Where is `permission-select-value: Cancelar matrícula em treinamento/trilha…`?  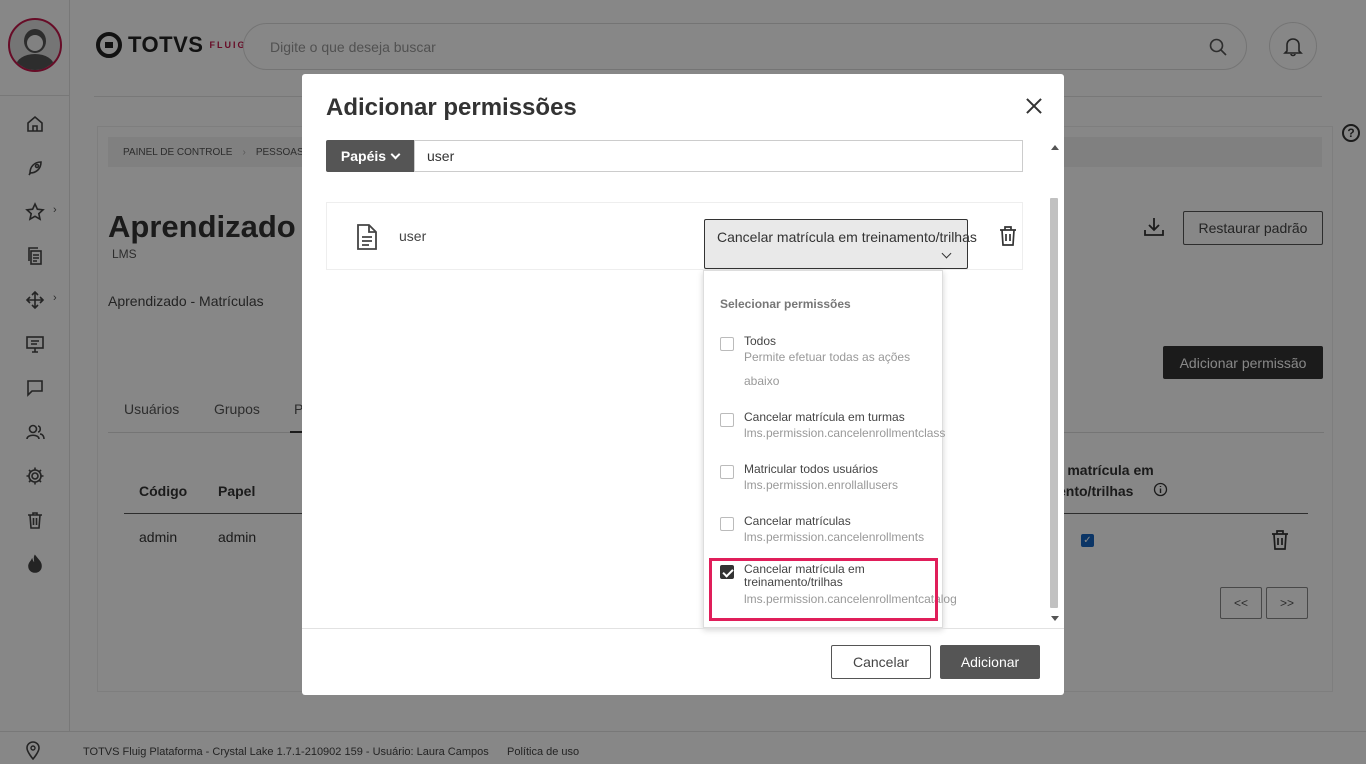
permission-select-value: Cancelar matrícula em treinamento/trilha… is located at coordinates (847, 237).